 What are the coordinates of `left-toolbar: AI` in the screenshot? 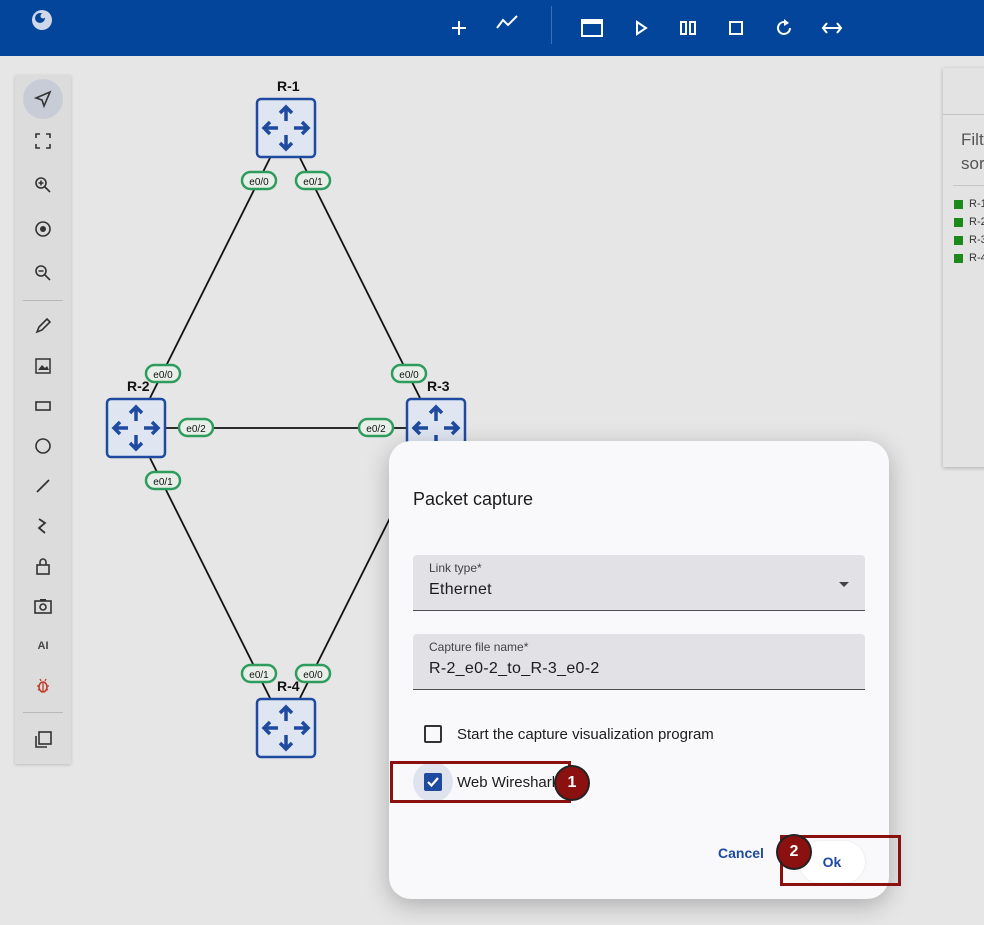 It's located at (43, 419).